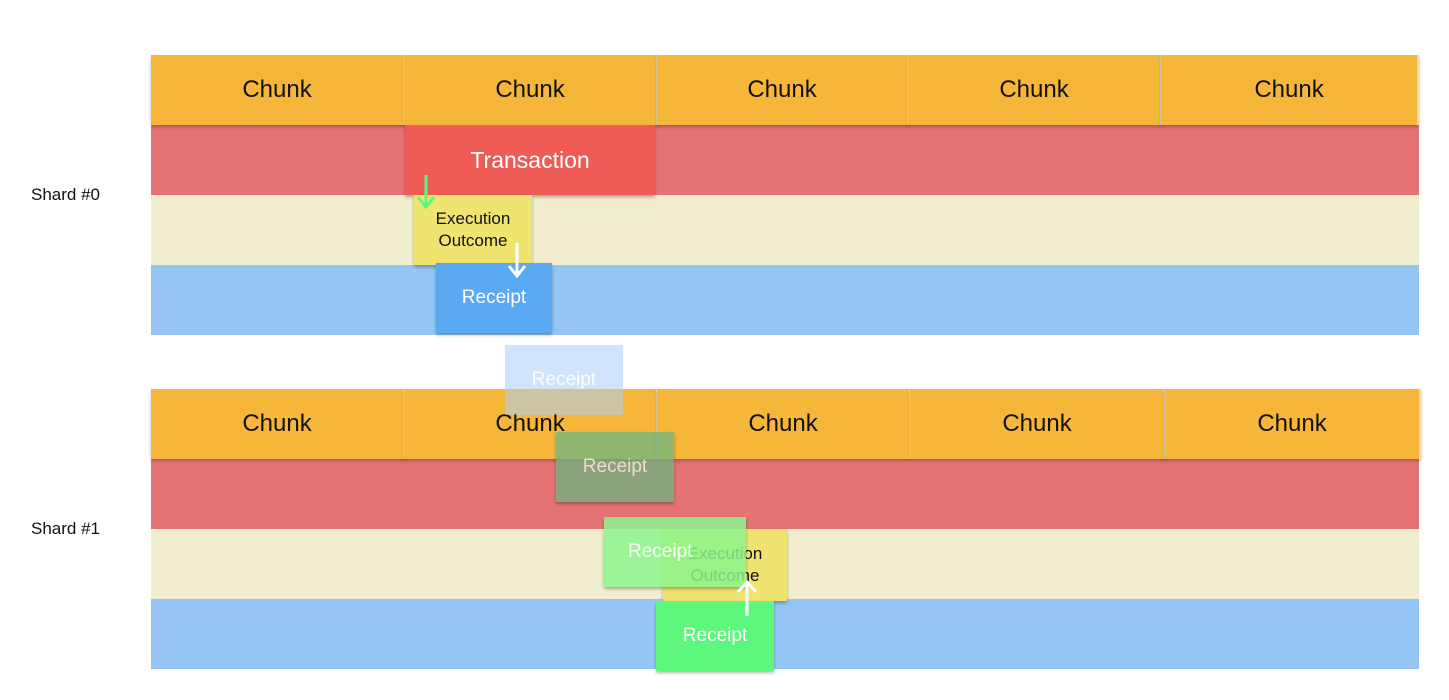  Describe the element at coordinates (785, 494) in the screenshot. I see `shard-1-transaction-band` at that location.